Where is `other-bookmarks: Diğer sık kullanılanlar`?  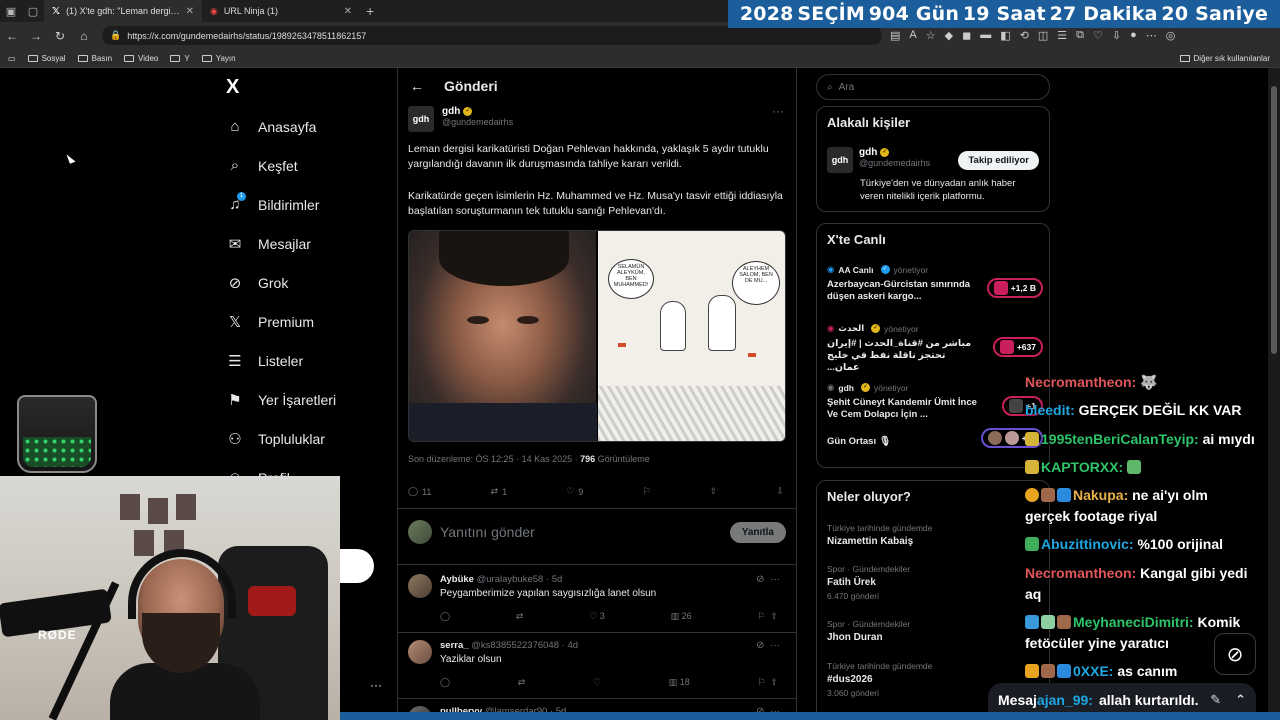 other-bookmarks: Diğer sık kullanılanlar is located at coordinates (1224, 58).